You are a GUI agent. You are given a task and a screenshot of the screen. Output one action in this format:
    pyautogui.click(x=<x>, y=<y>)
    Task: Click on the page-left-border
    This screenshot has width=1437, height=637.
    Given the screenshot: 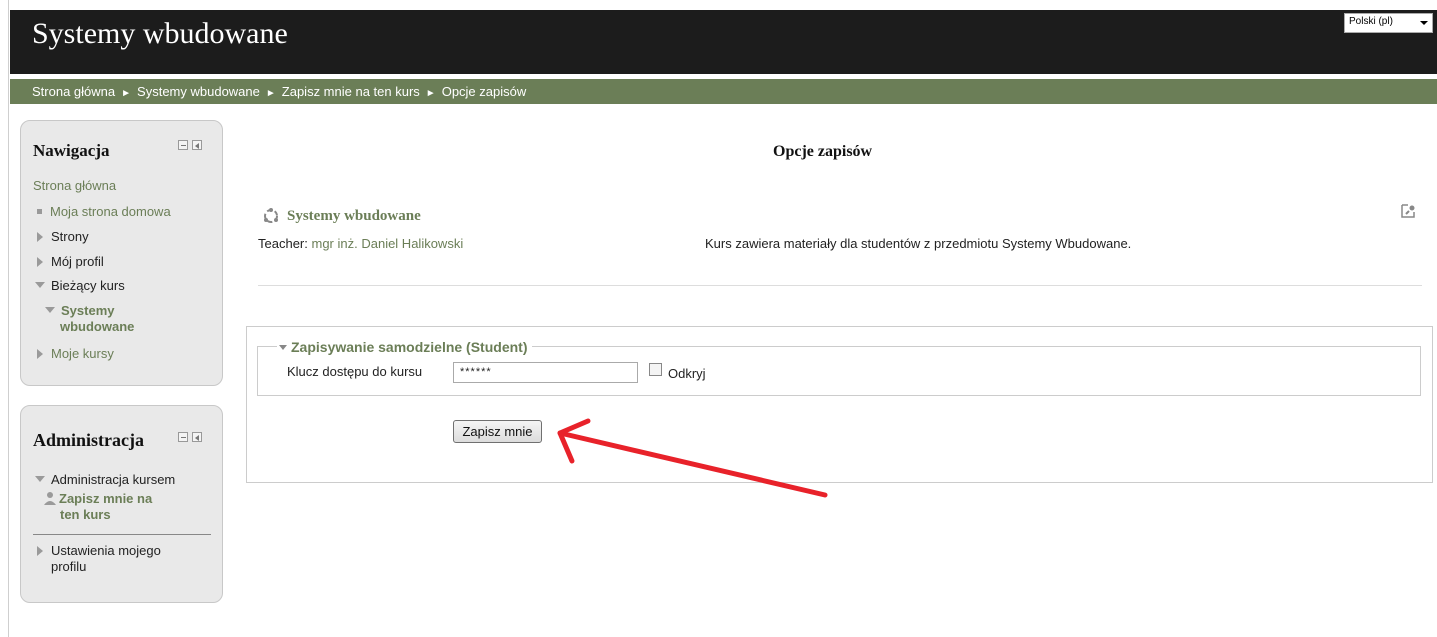 What is the action you would take?
    pyautogui.click(x=8, y=318)
    